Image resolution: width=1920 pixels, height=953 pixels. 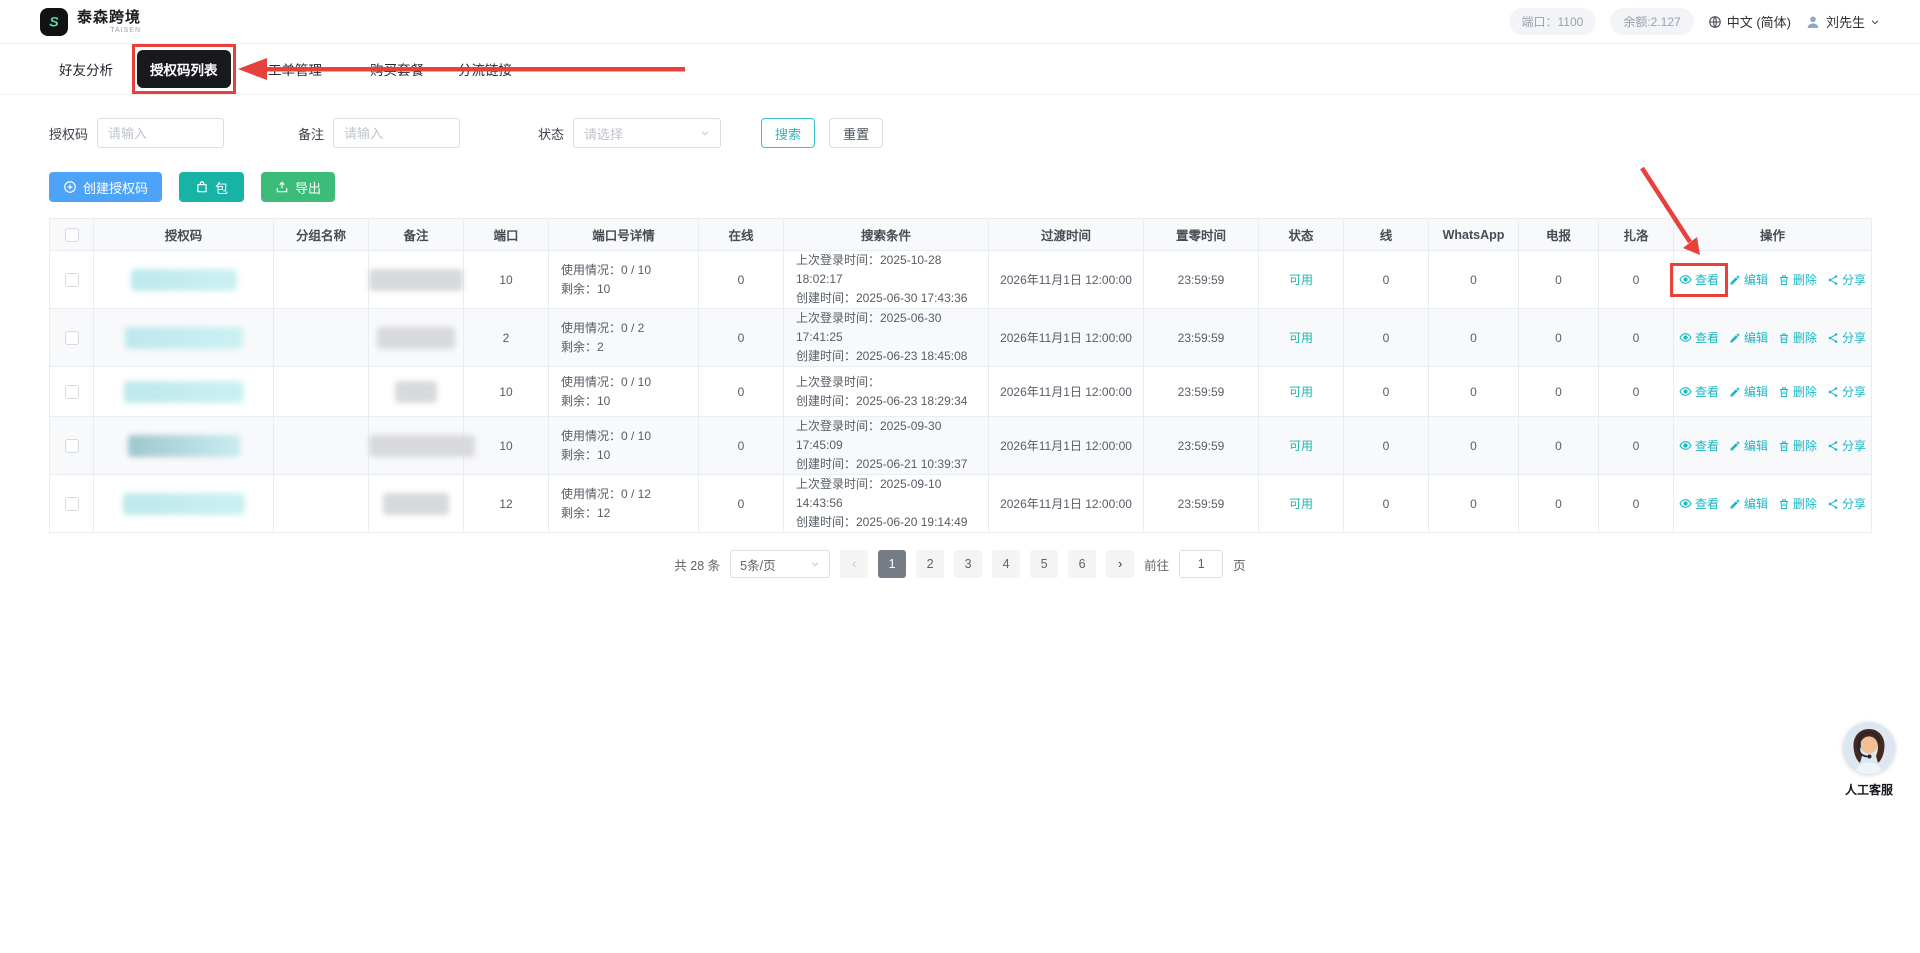 I want to click on page-button-6: 6, so click(x=1082, y=564).